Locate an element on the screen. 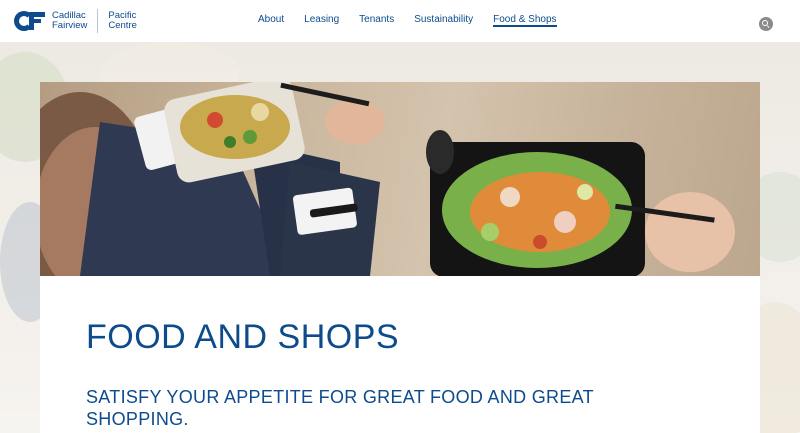 The image size is (800, 433). search-button is located at coordinates (766, 24).